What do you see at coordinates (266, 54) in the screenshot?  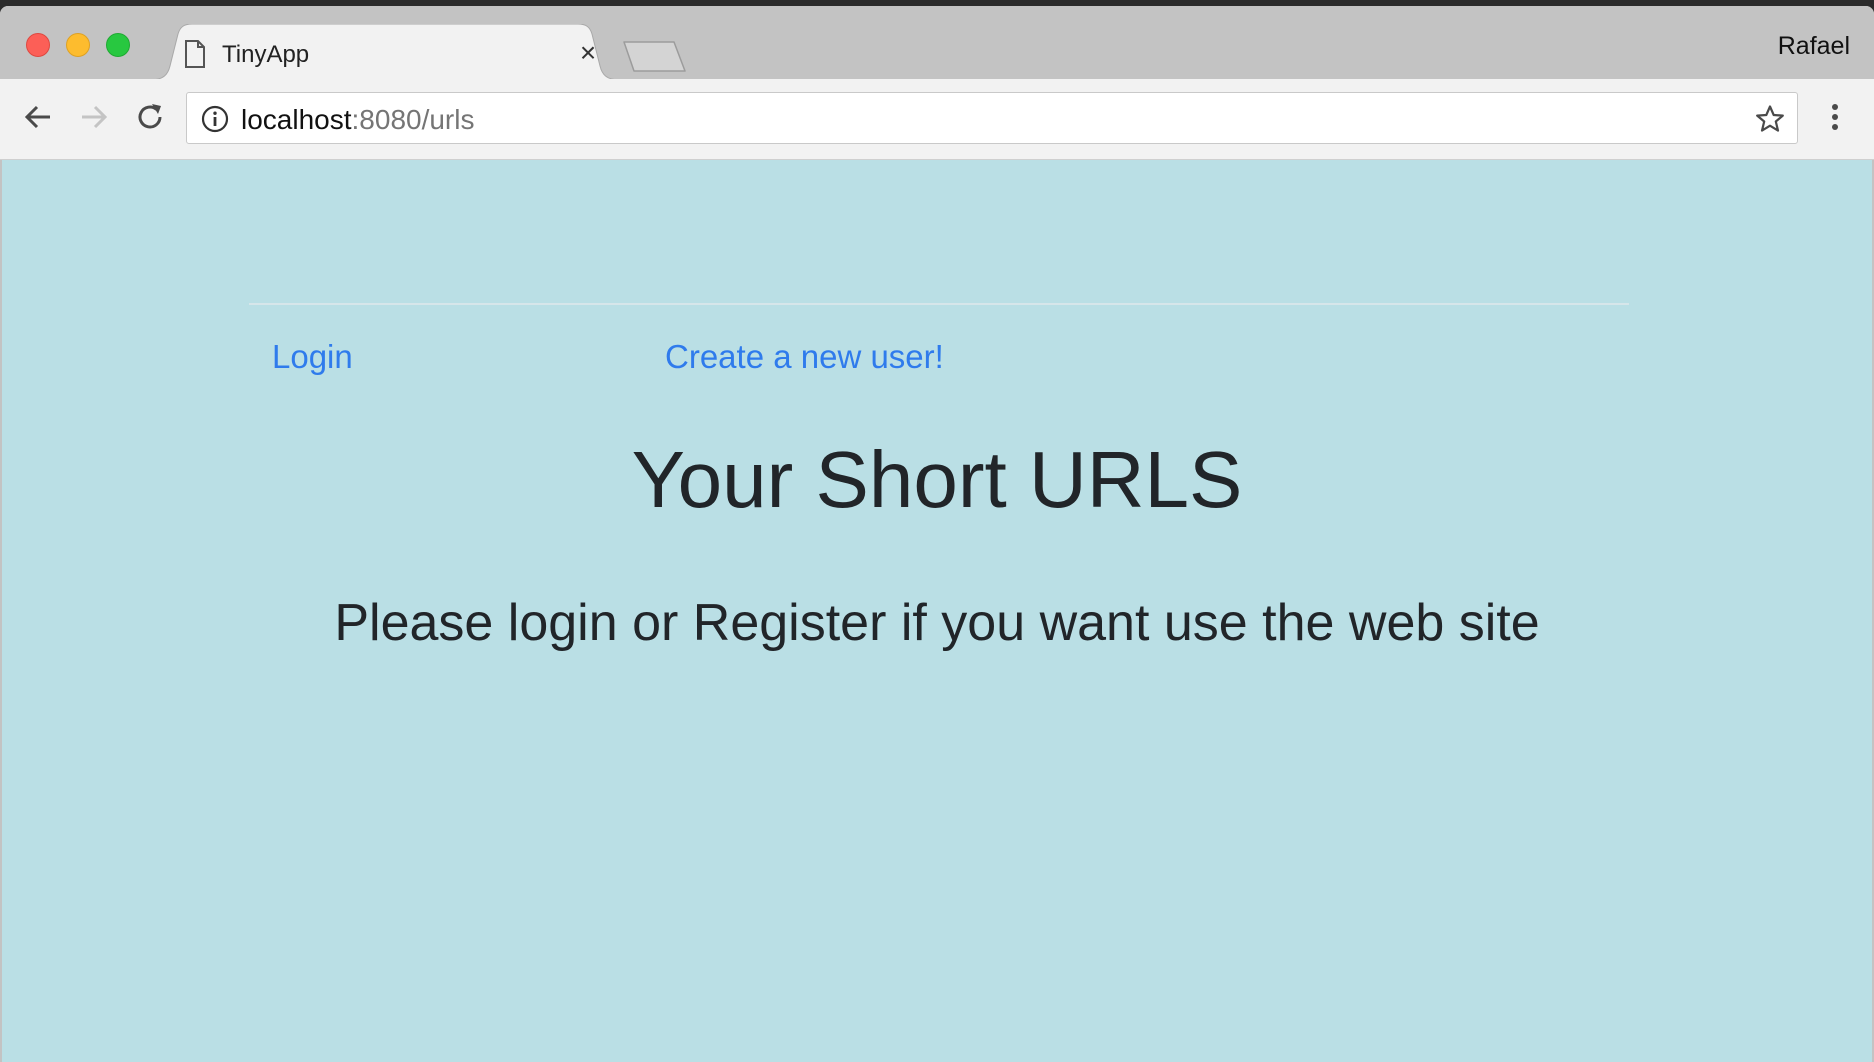 I see `tab-title: TinyApp` at bounding box center [266, 54].